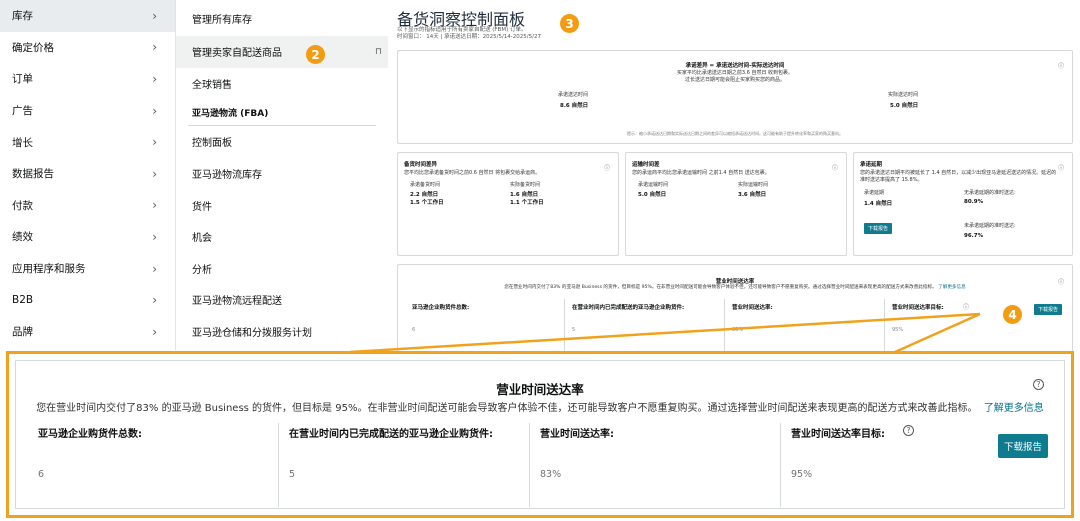 The image size is (1080, 521). Describe the element at coordinates (838, 467) in the screenshot. I see `metric-delivery-rate-target: 营业时间送达率目标: 95%` at that location.